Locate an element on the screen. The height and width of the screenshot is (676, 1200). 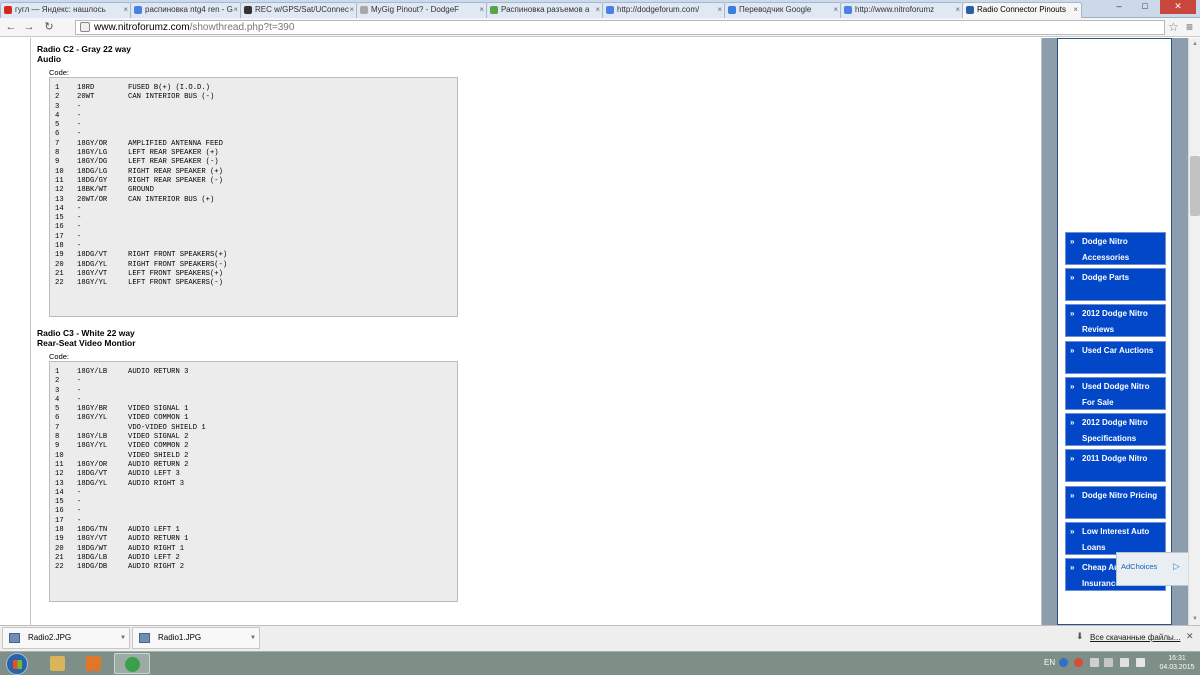
taskbar-media-player-button is located at coordinates (94, 663).